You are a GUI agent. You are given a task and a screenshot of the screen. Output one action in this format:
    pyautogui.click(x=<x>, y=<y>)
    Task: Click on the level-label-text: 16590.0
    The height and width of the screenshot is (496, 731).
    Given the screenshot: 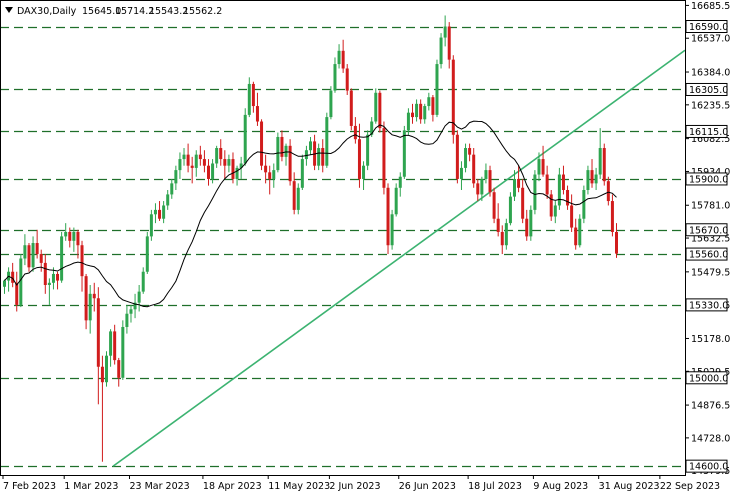 What is the action you would take?
    pyautogui.click(x=708, y=27)
    